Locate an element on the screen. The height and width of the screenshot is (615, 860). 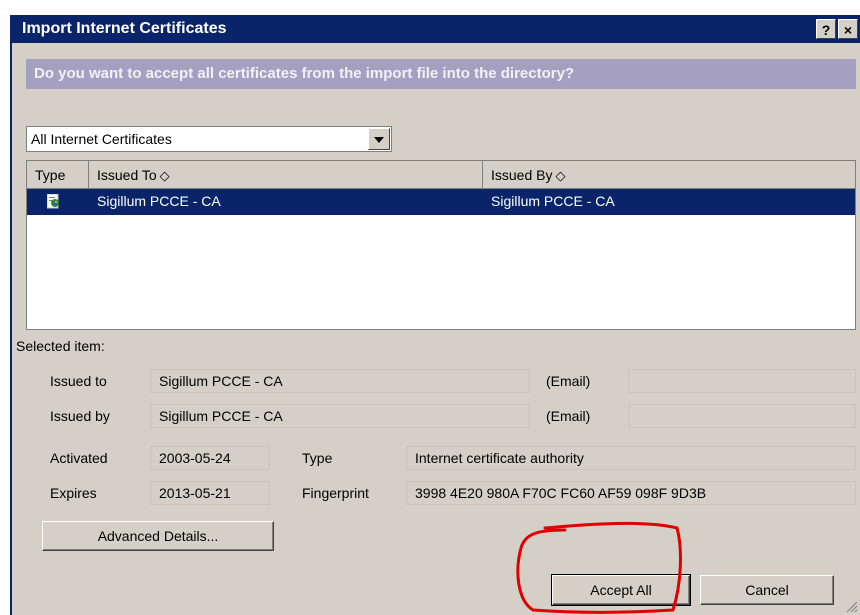
activated-field: 2003-05-24 is located at coordinates (210, 458).